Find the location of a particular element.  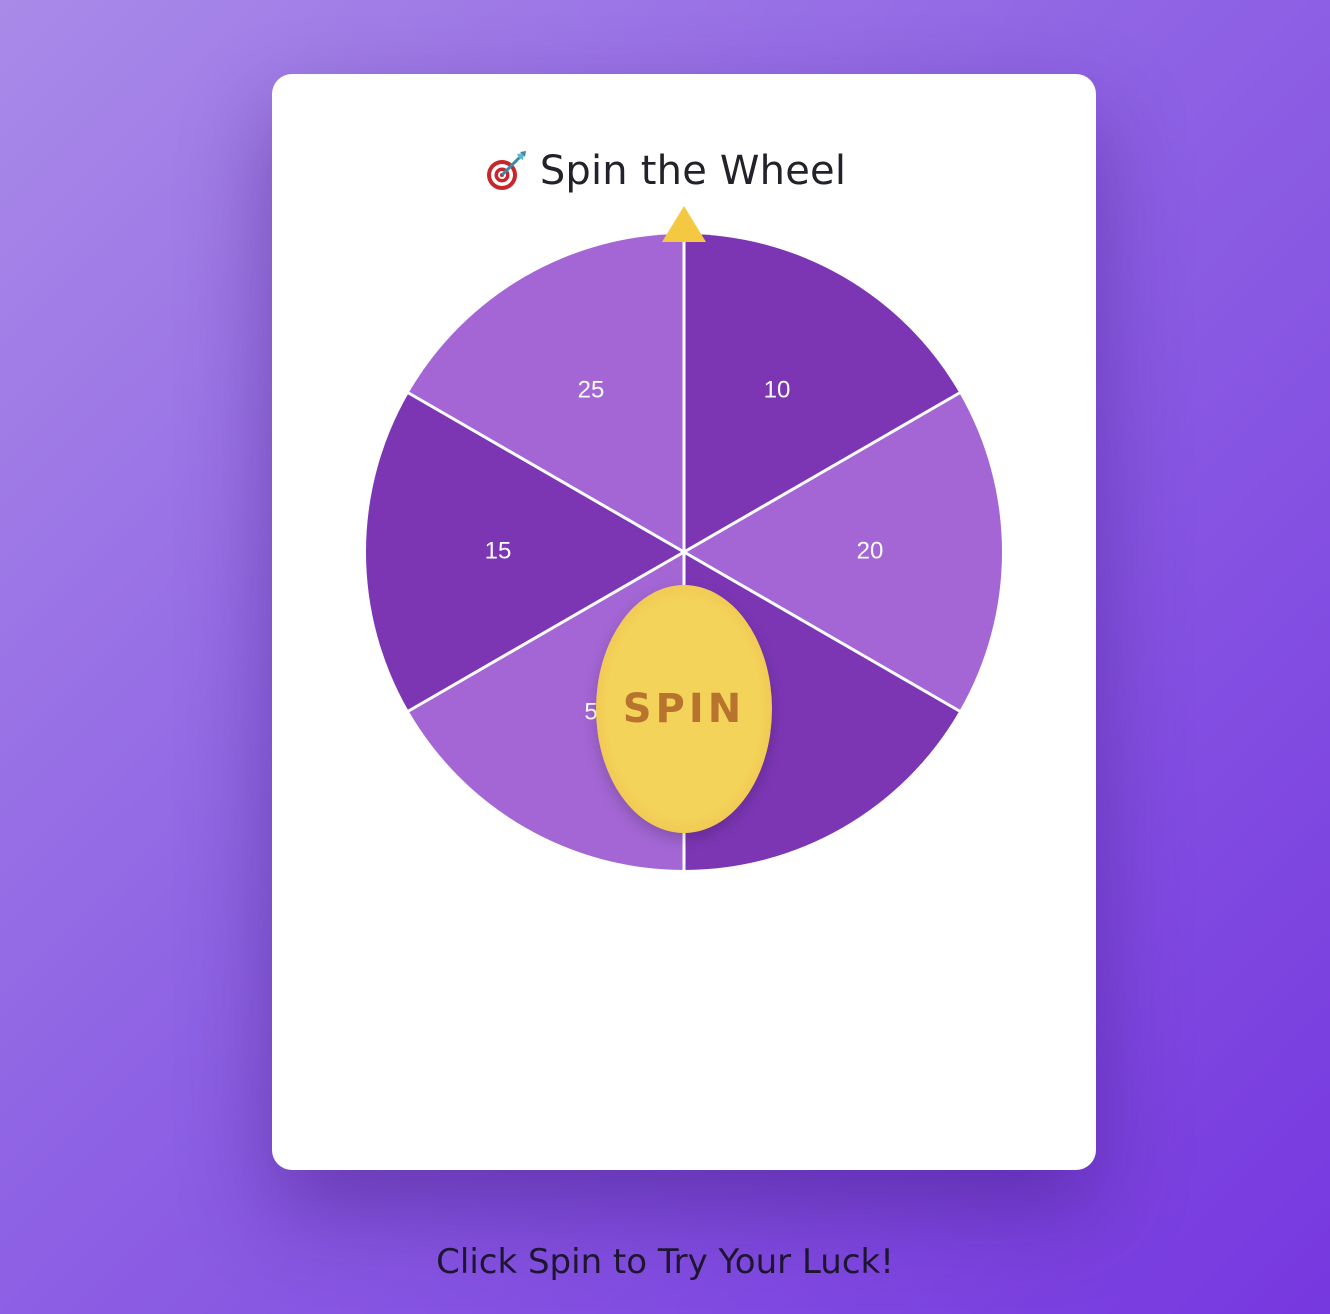

wheel-segment-label: 10 is located at coordinates (777, 389).